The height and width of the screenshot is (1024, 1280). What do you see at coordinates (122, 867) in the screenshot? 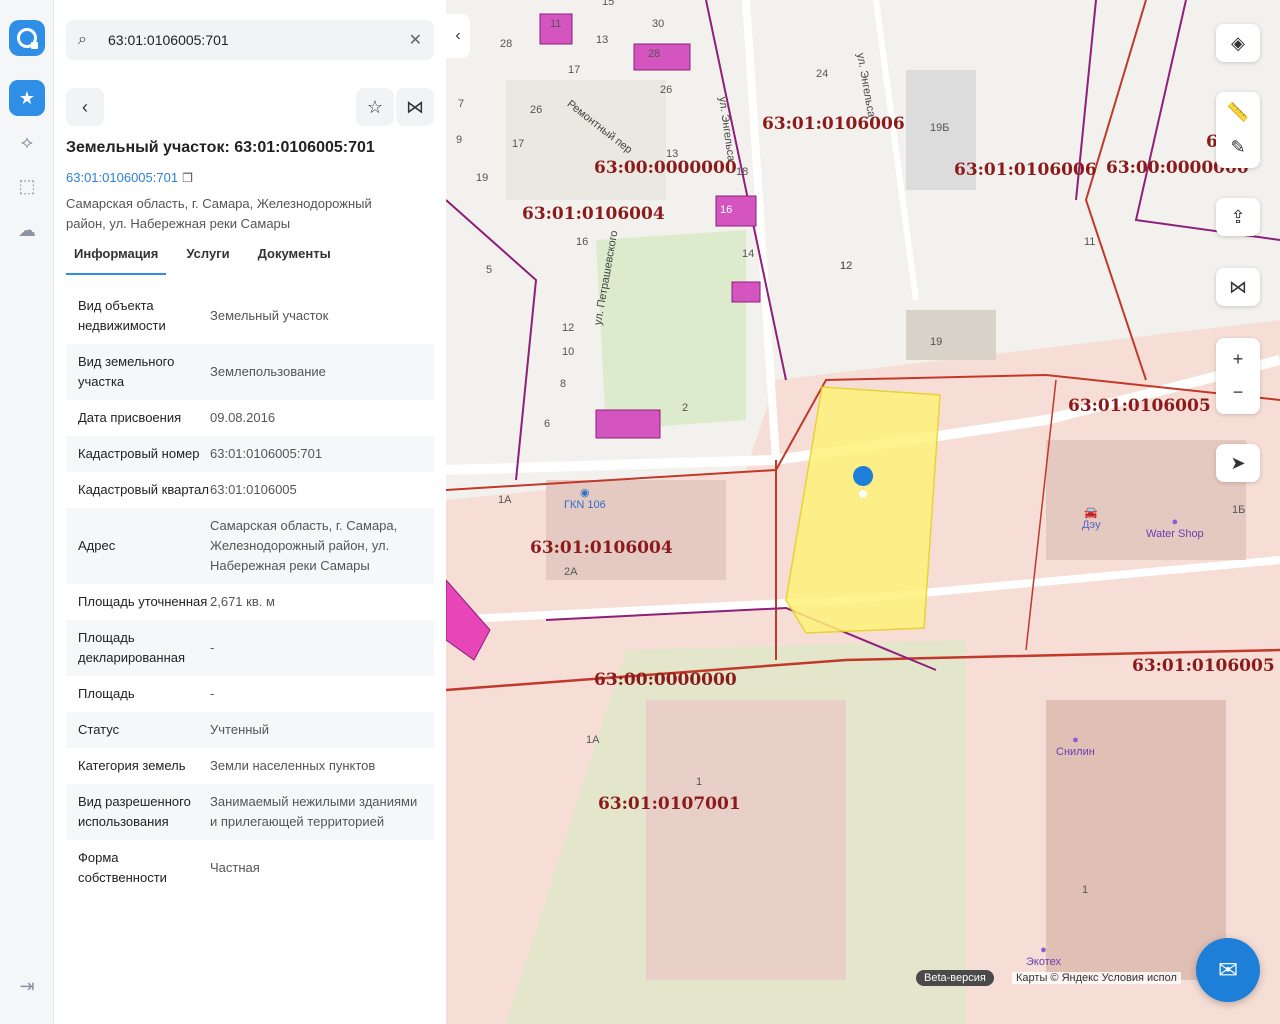
I see `row-key: Форма собственности` at bounding box center [122, 867].